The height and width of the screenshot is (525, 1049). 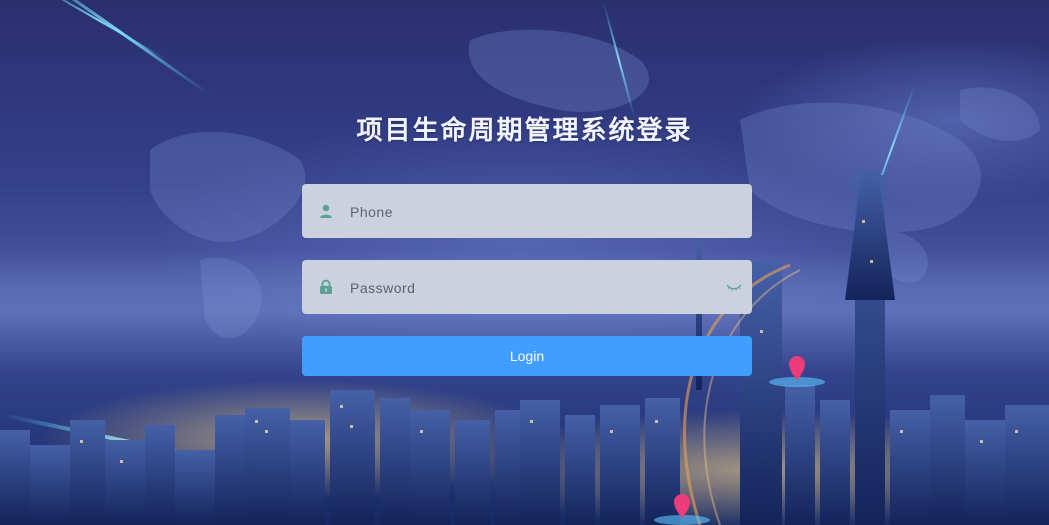 I want to click on user-icon, so click(x=326, y=211).